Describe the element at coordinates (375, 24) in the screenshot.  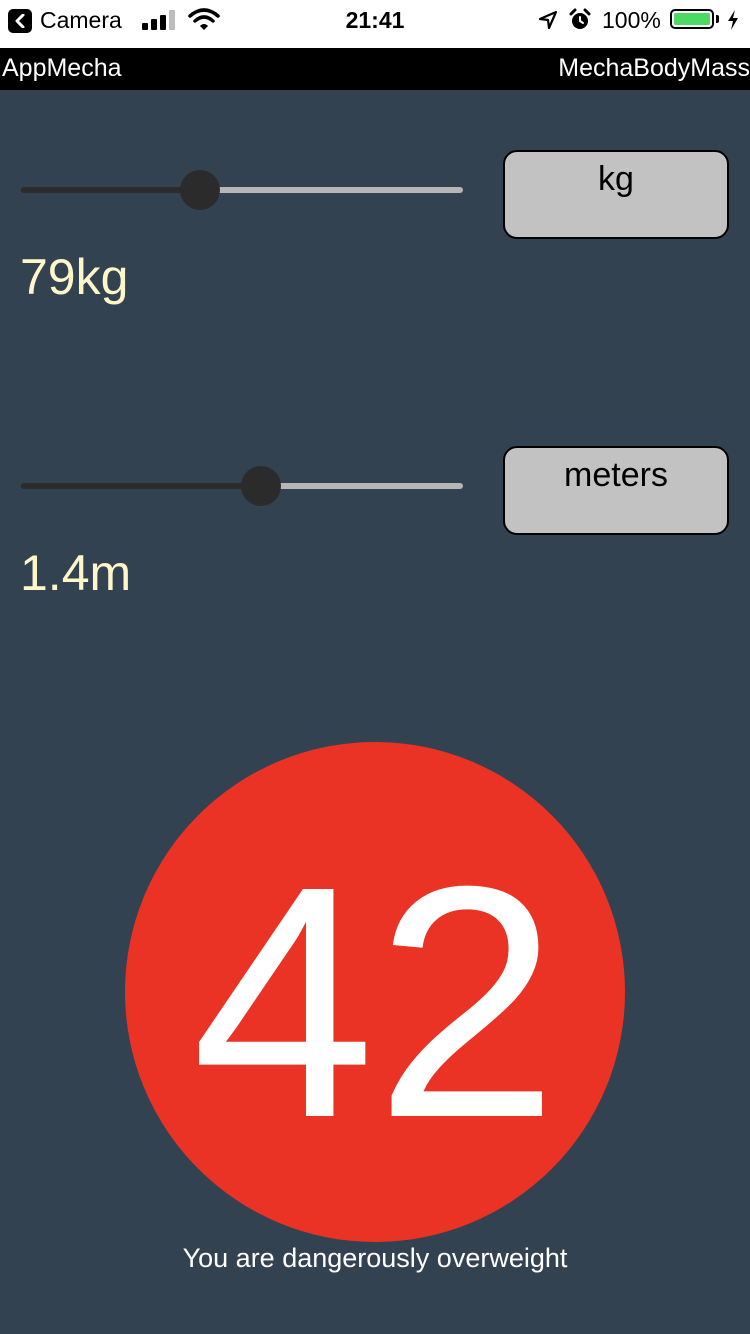
I see `status-bar: Camera 21:41 100%` at that location.